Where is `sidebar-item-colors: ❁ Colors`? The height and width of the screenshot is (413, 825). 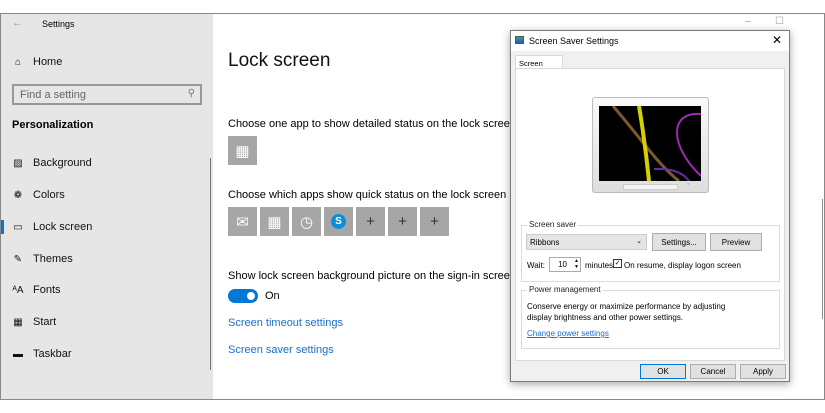
sidebar-item-colors: ❁ Colors is located at coordinates (38, 195).